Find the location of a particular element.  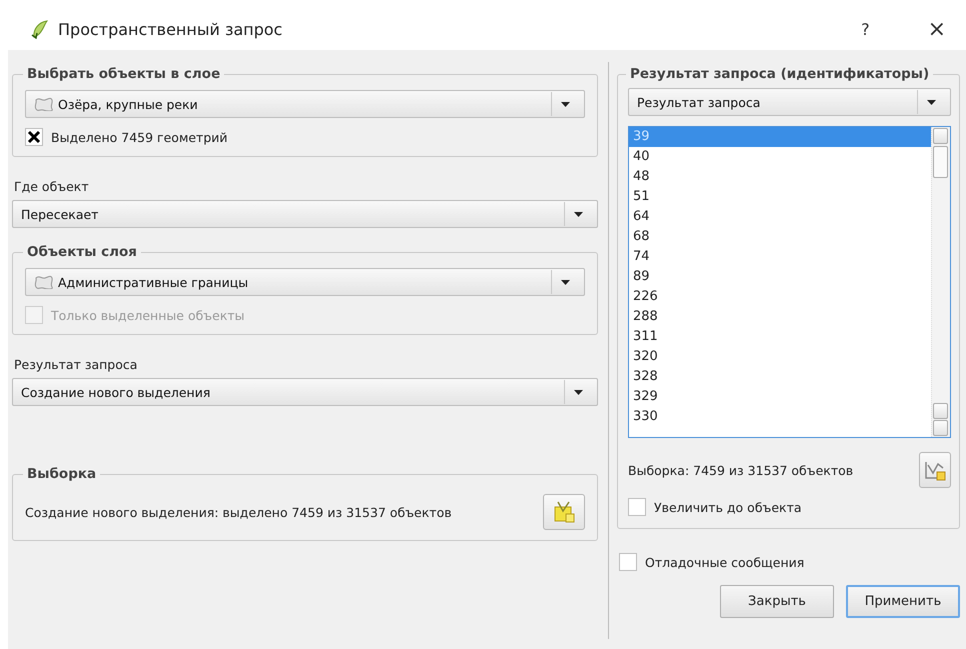

list-item: 64 is located at coordinates (780, 217).